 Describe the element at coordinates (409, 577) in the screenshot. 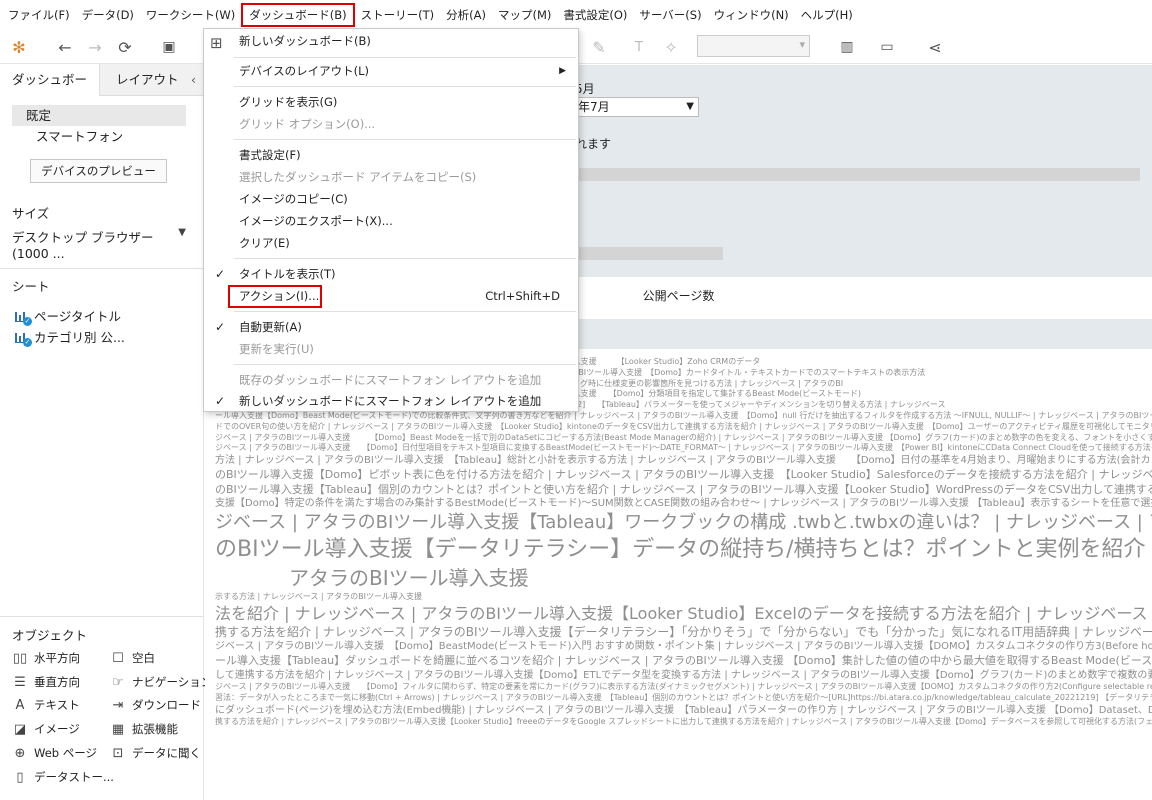

I see `word-cloud-line: アタラのBIツール導入支援` at that location.